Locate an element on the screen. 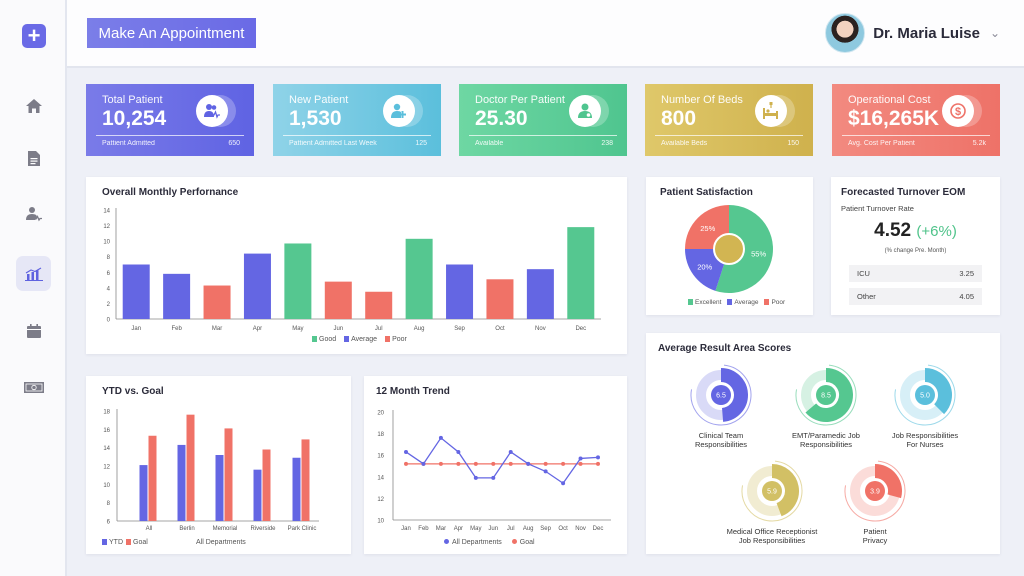 This screenshot has width=1024, height=576. patient-satisfaction-chart: 55% 20% 25% is located at coordinates (729, 249).